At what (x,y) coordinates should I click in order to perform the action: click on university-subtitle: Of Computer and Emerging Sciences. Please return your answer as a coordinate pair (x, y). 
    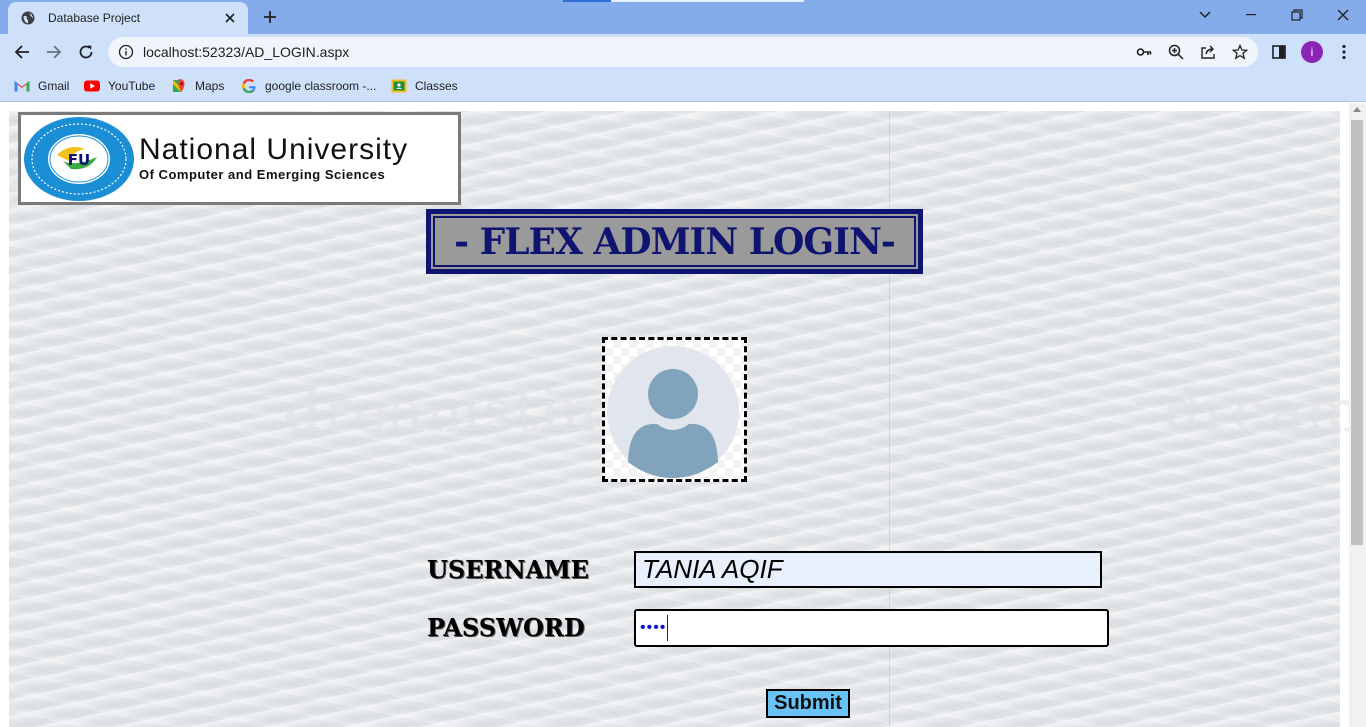
    Looking at the image, I should click on (262, 174).